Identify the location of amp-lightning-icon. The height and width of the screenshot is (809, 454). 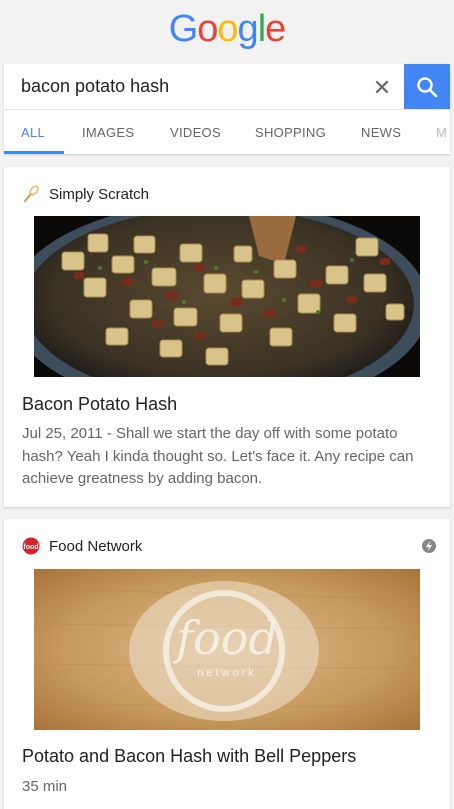
(429, 546).